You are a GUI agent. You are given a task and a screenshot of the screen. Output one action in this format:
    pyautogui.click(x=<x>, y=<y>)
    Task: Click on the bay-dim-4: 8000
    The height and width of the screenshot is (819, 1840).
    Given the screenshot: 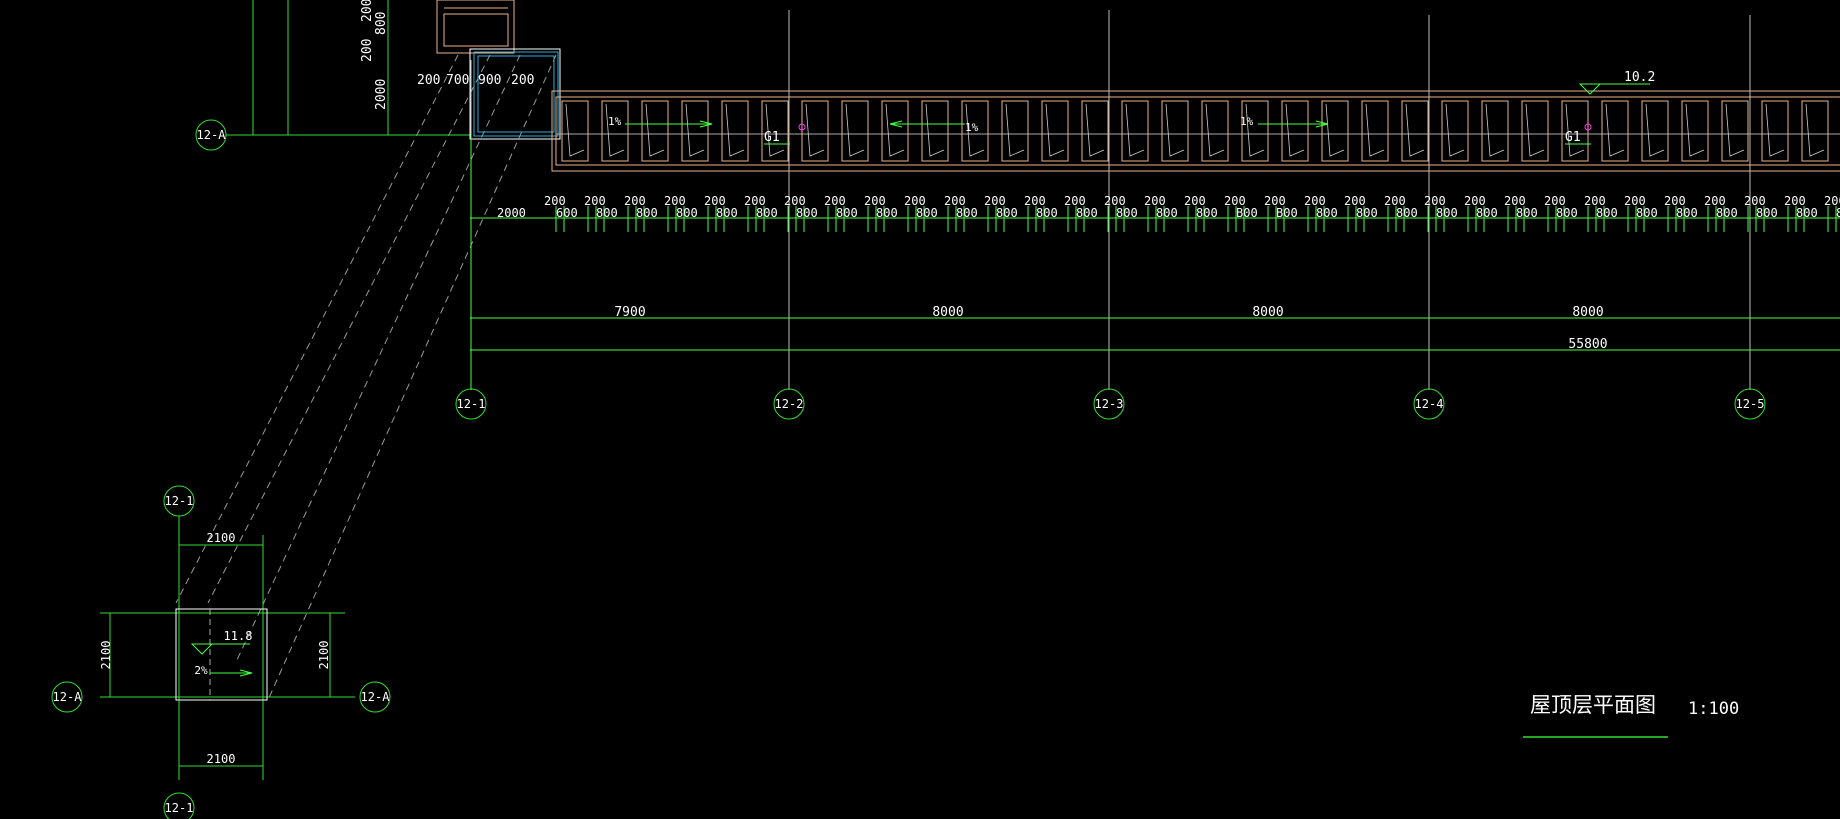 What is the action you would take?
    pyautogui.click(x=1587, y=312)
    